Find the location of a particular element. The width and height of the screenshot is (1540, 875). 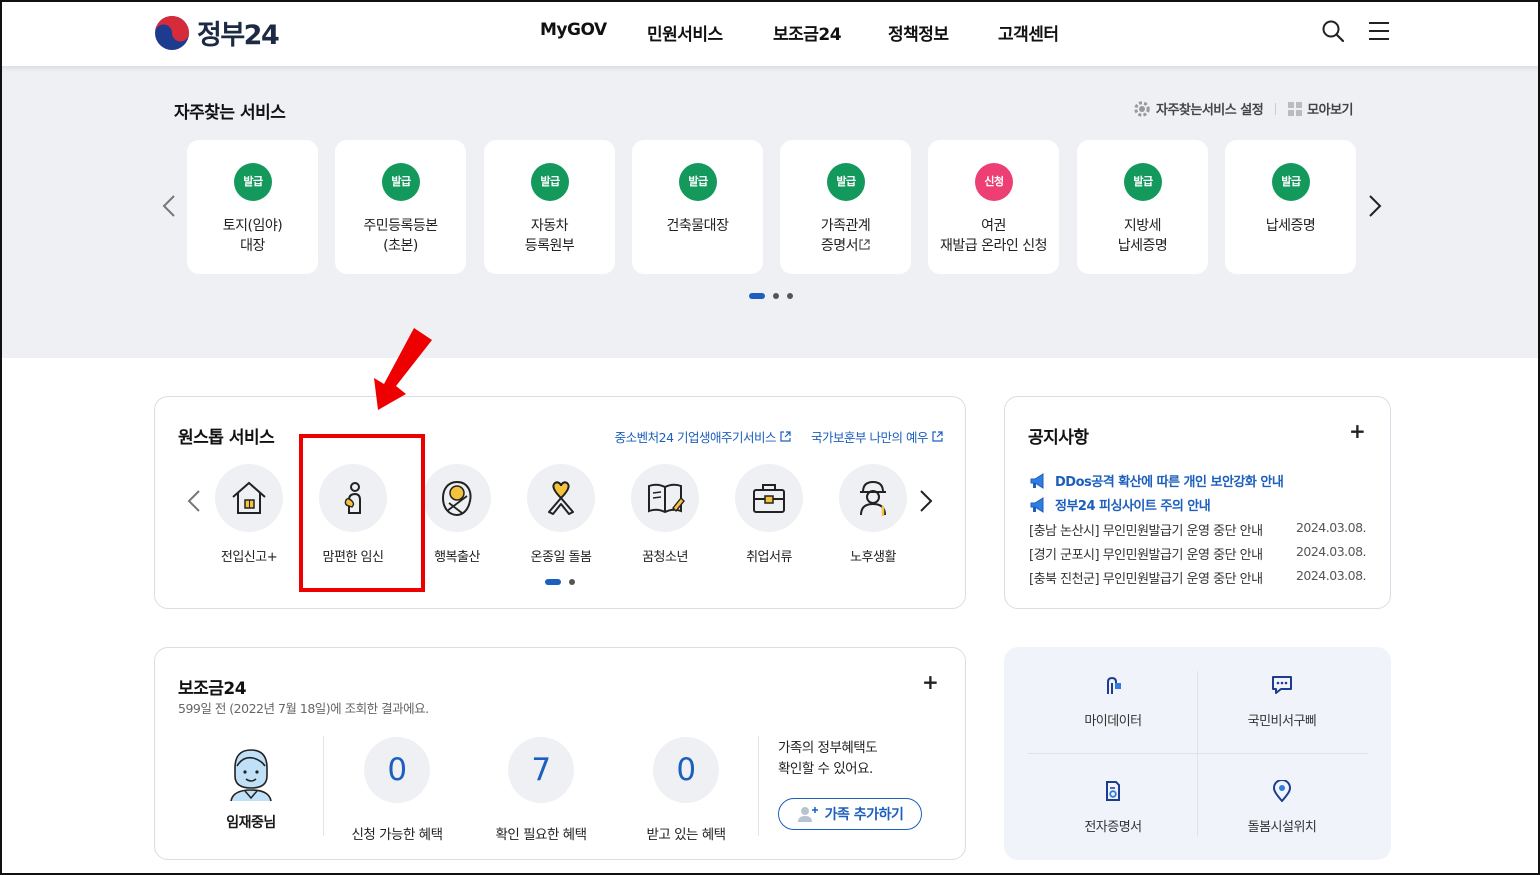

onestop-item-all-day-care: 온종일 돌봄 is located at coordinates (561, 514).